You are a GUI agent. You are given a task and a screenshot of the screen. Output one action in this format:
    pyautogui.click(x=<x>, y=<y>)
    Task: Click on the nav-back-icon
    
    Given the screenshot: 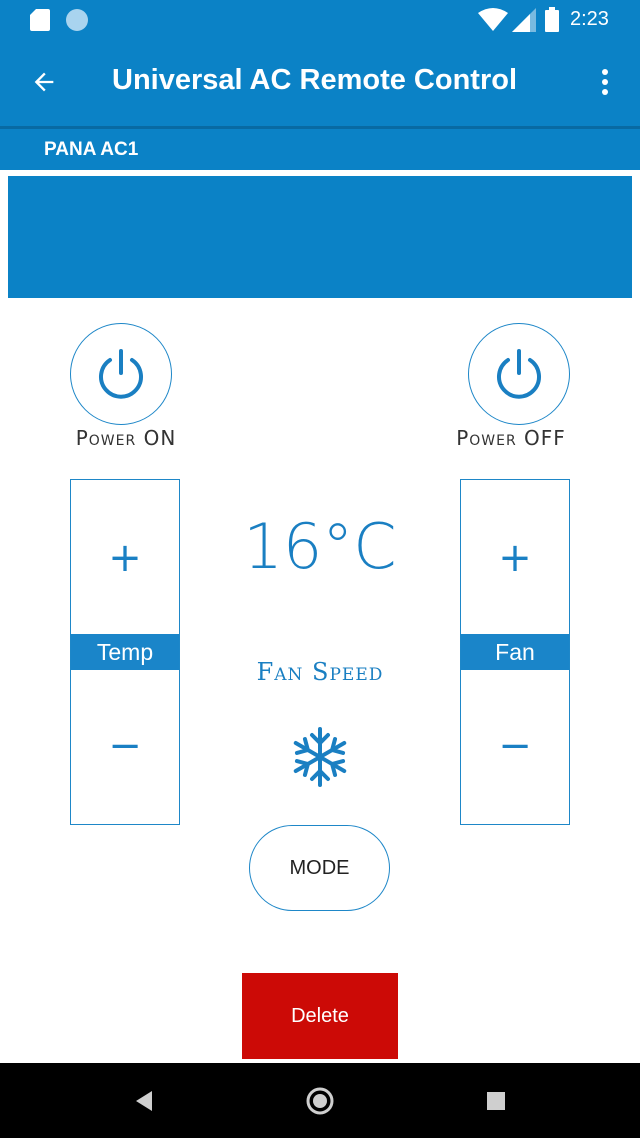 What is the action you would take?
    pyautogui.click(x=144, y=1101)
    